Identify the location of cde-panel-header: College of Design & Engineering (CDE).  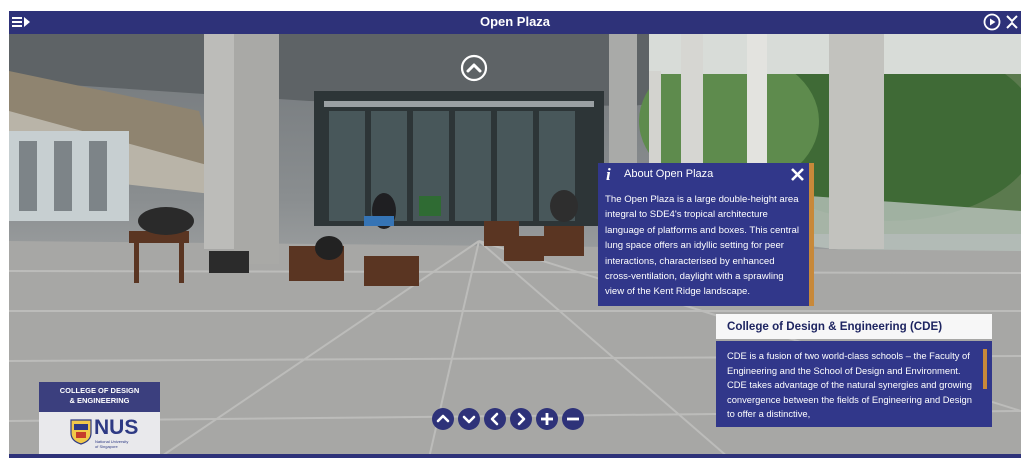
(854, 326).